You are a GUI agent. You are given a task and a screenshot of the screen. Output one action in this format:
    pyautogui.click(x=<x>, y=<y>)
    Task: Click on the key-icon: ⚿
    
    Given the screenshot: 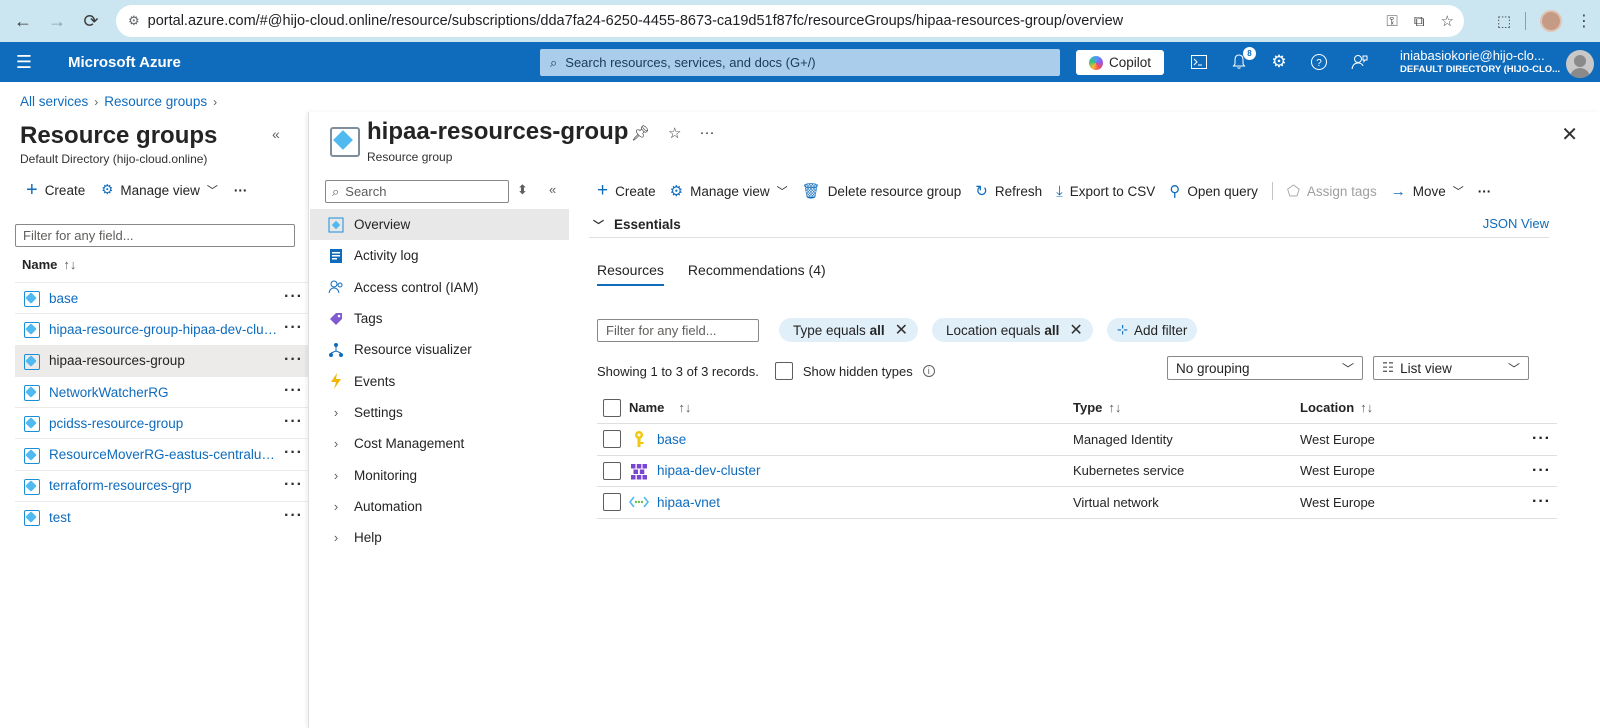 What is the action you would take?
    pyautogui.click(x=1391, y=21)
    